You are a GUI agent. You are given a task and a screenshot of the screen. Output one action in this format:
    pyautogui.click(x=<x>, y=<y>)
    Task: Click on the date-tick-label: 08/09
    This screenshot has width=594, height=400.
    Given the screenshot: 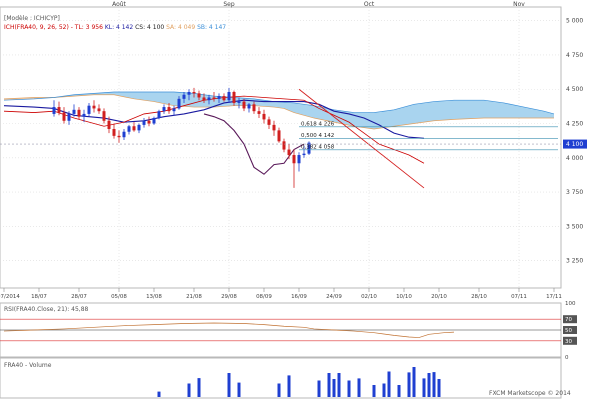 What is the action you would take?
    pyautogui.click(x=264, y=297)
    